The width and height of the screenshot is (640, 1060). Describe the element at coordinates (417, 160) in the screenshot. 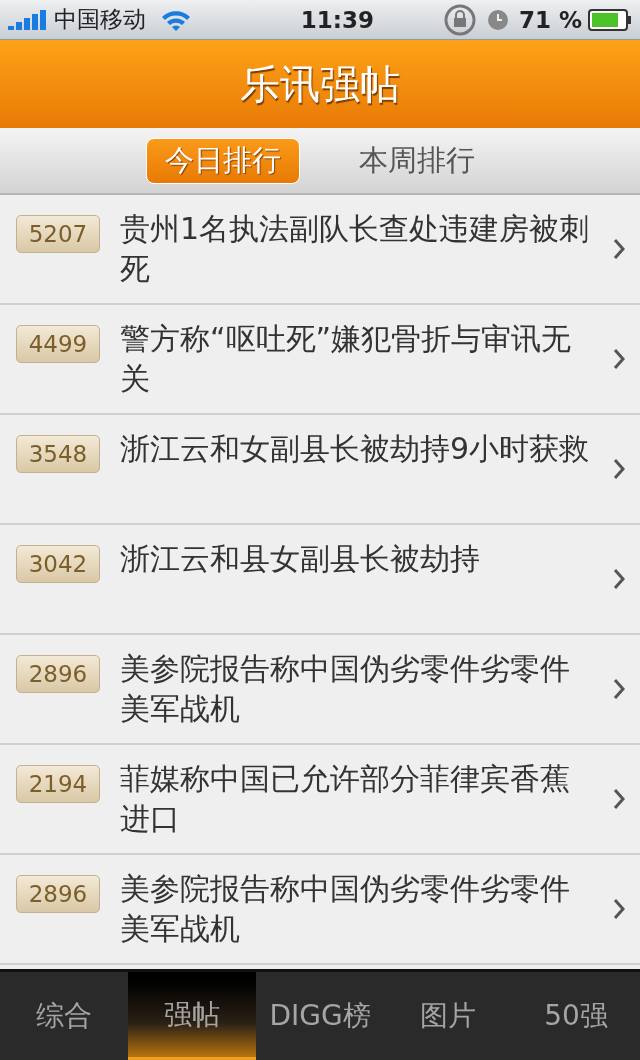

I see `segment-tab: 本周排行` at that location.